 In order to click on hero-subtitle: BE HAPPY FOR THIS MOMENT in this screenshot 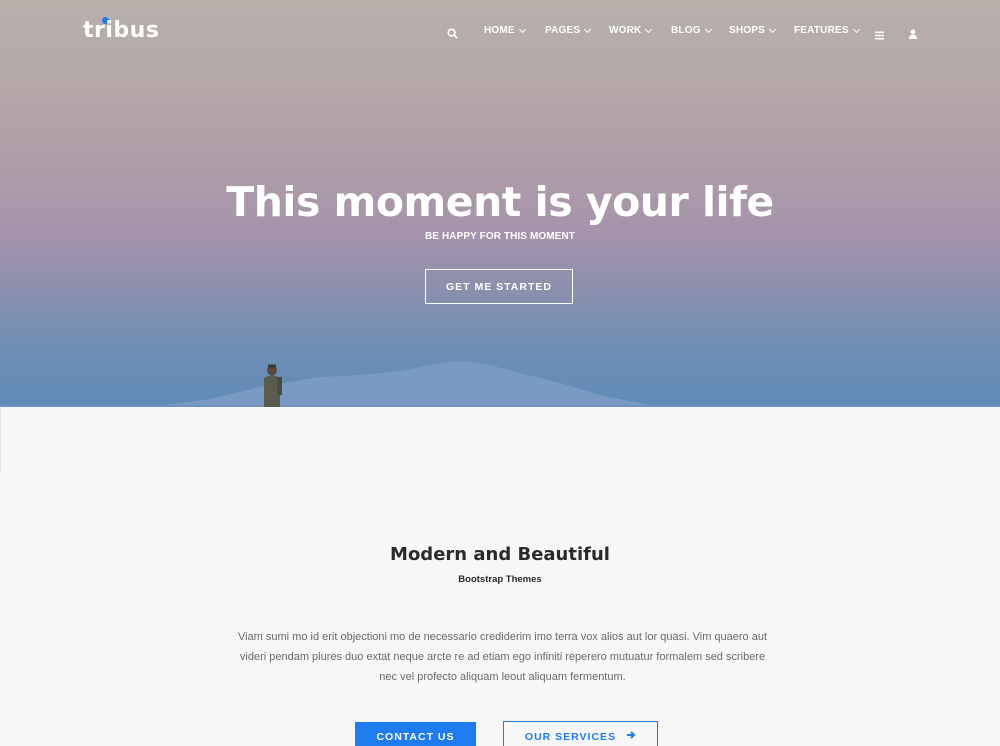, I will do `click(499, 236)`.